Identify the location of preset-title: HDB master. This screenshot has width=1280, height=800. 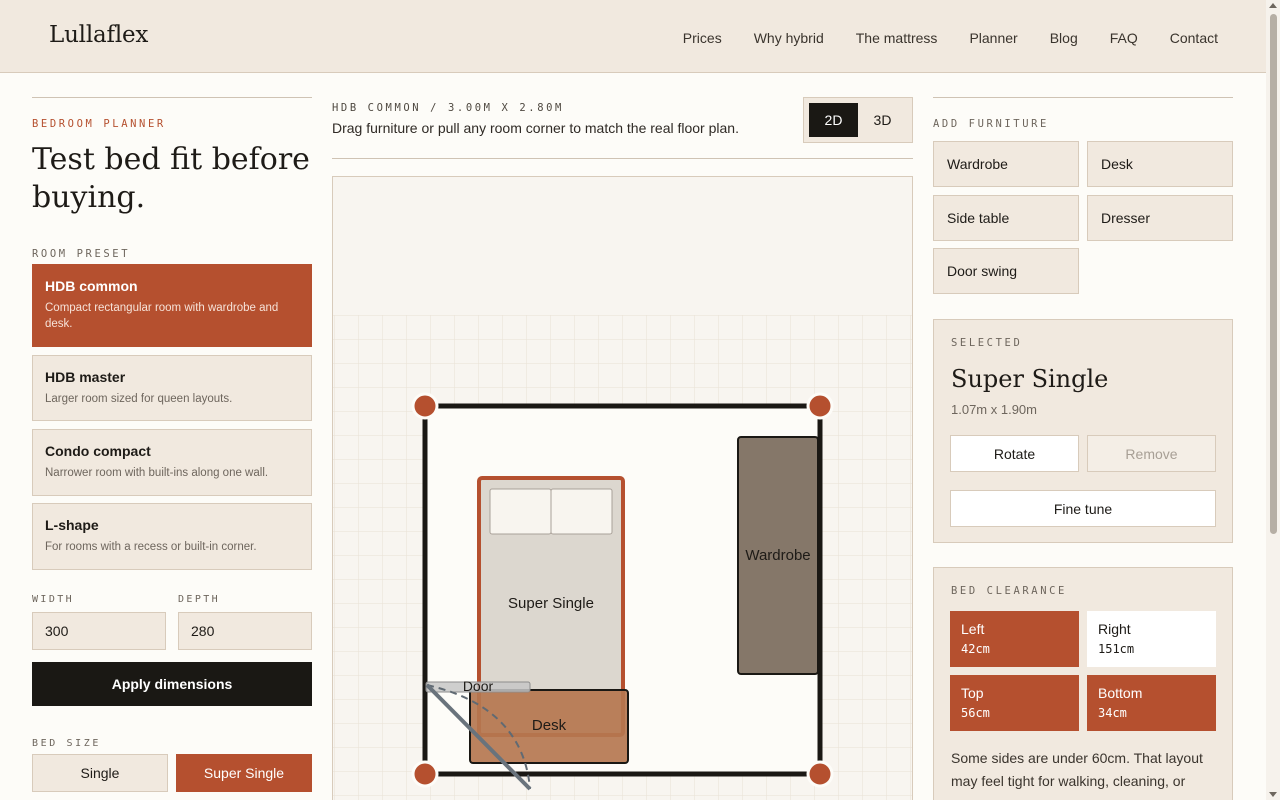
(85, 377).